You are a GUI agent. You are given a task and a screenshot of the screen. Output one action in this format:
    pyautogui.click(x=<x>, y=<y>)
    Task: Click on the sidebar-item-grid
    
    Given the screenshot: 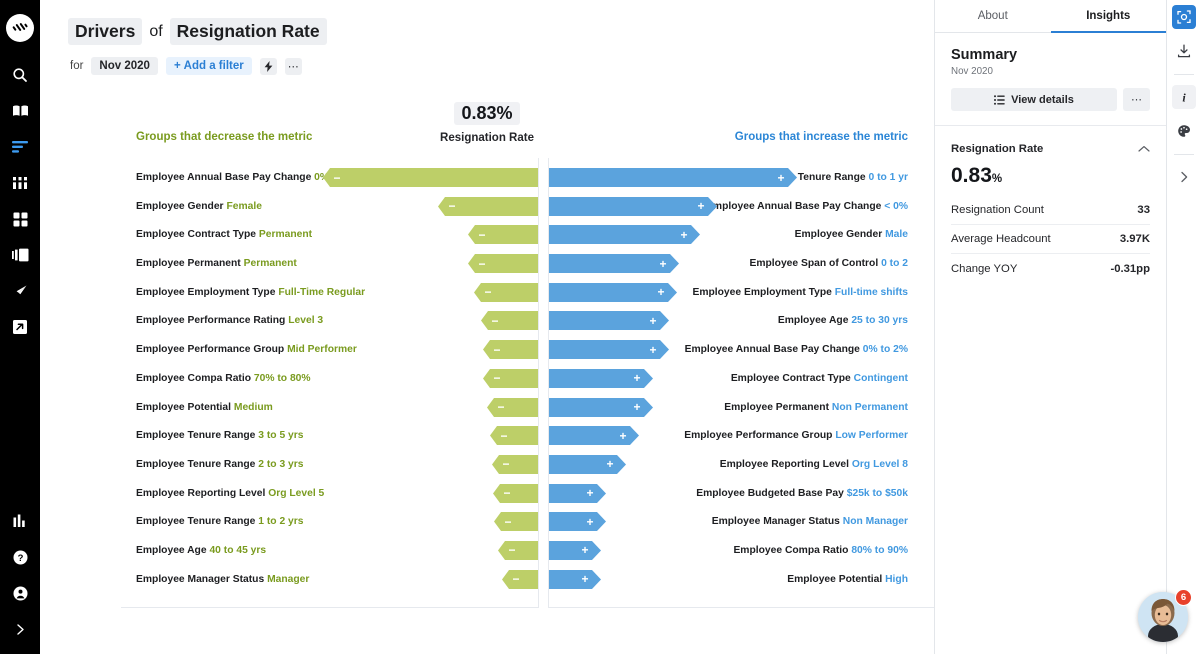 What is the action you would take?
    pyautogui.click(x=20, y=219)
    